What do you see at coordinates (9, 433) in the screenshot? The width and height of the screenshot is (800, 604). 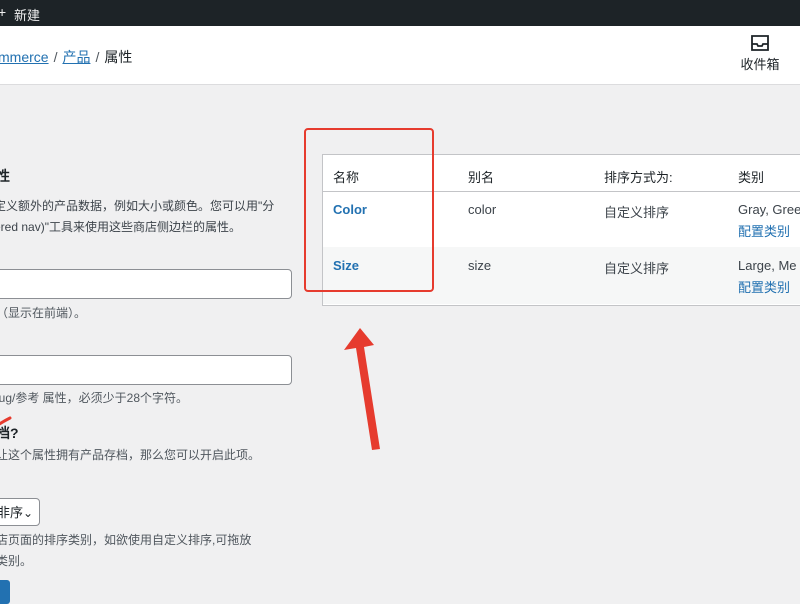 I see `enable-archives-label: 档?` at bounding box center [9, 433].